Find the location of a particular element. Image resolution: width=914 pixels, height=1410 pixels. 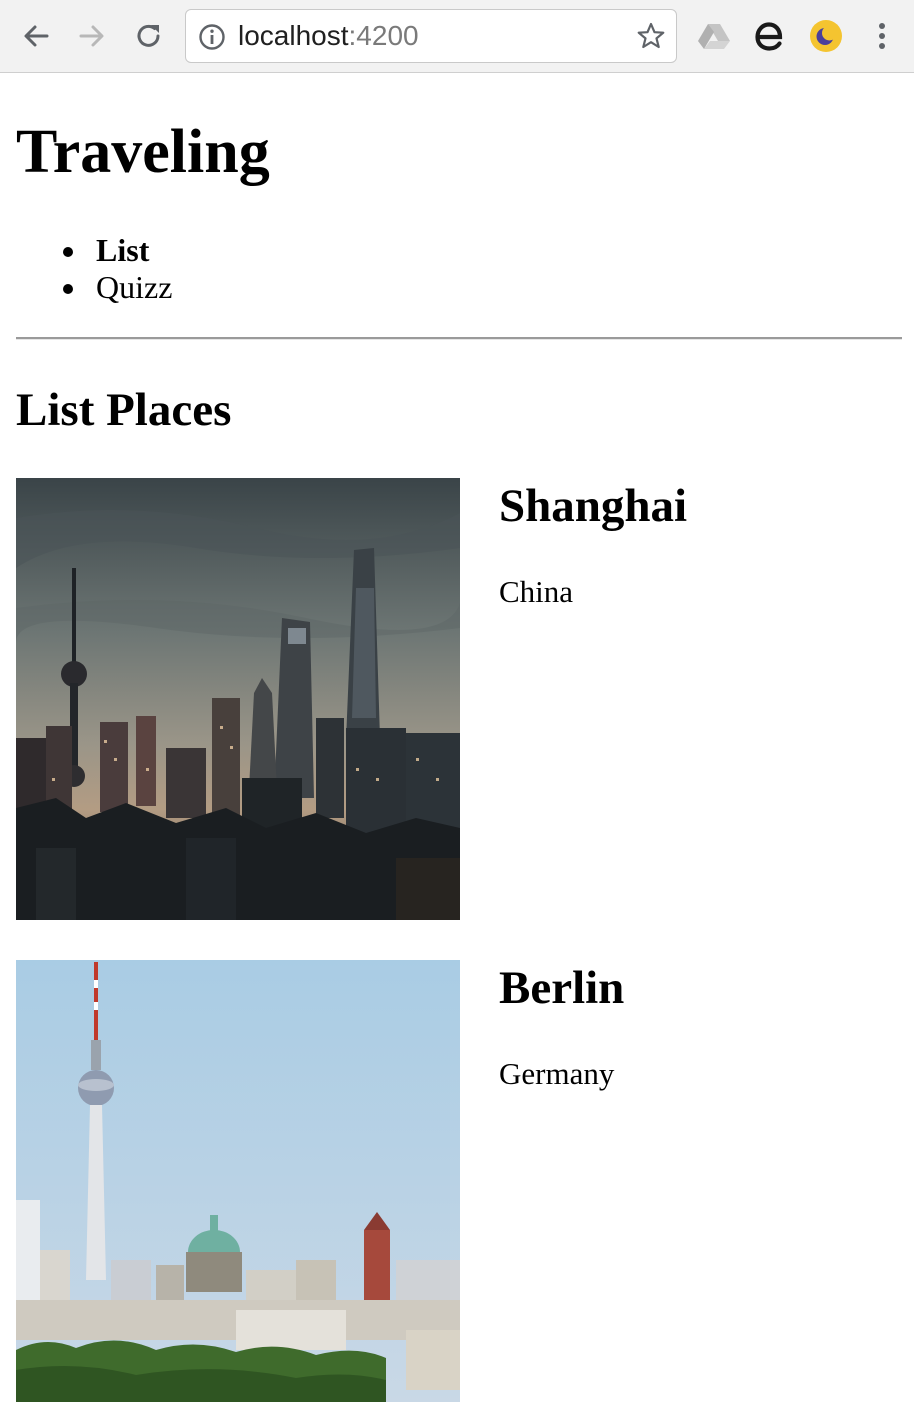

browser-menu-button is located at coordinates (882, 36).